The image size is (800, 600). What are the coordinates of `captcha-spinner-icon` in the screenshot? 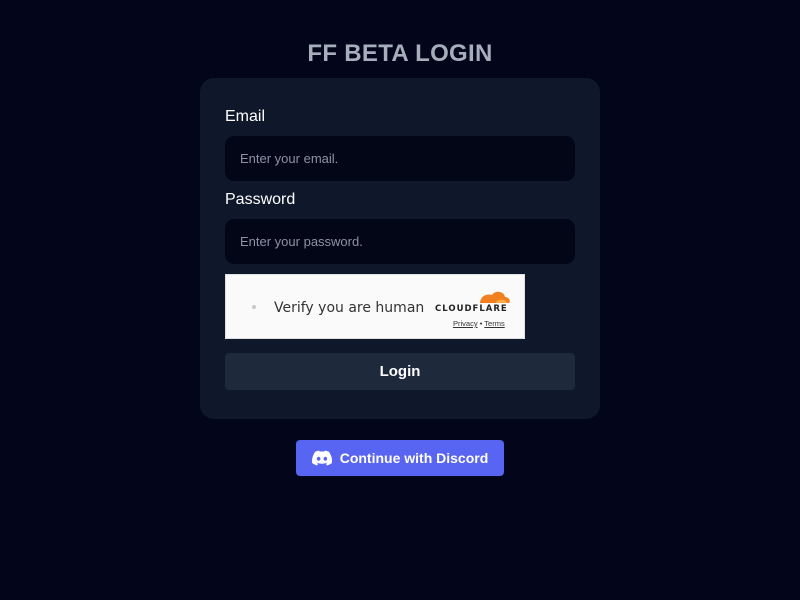 It's located at (254, 307).